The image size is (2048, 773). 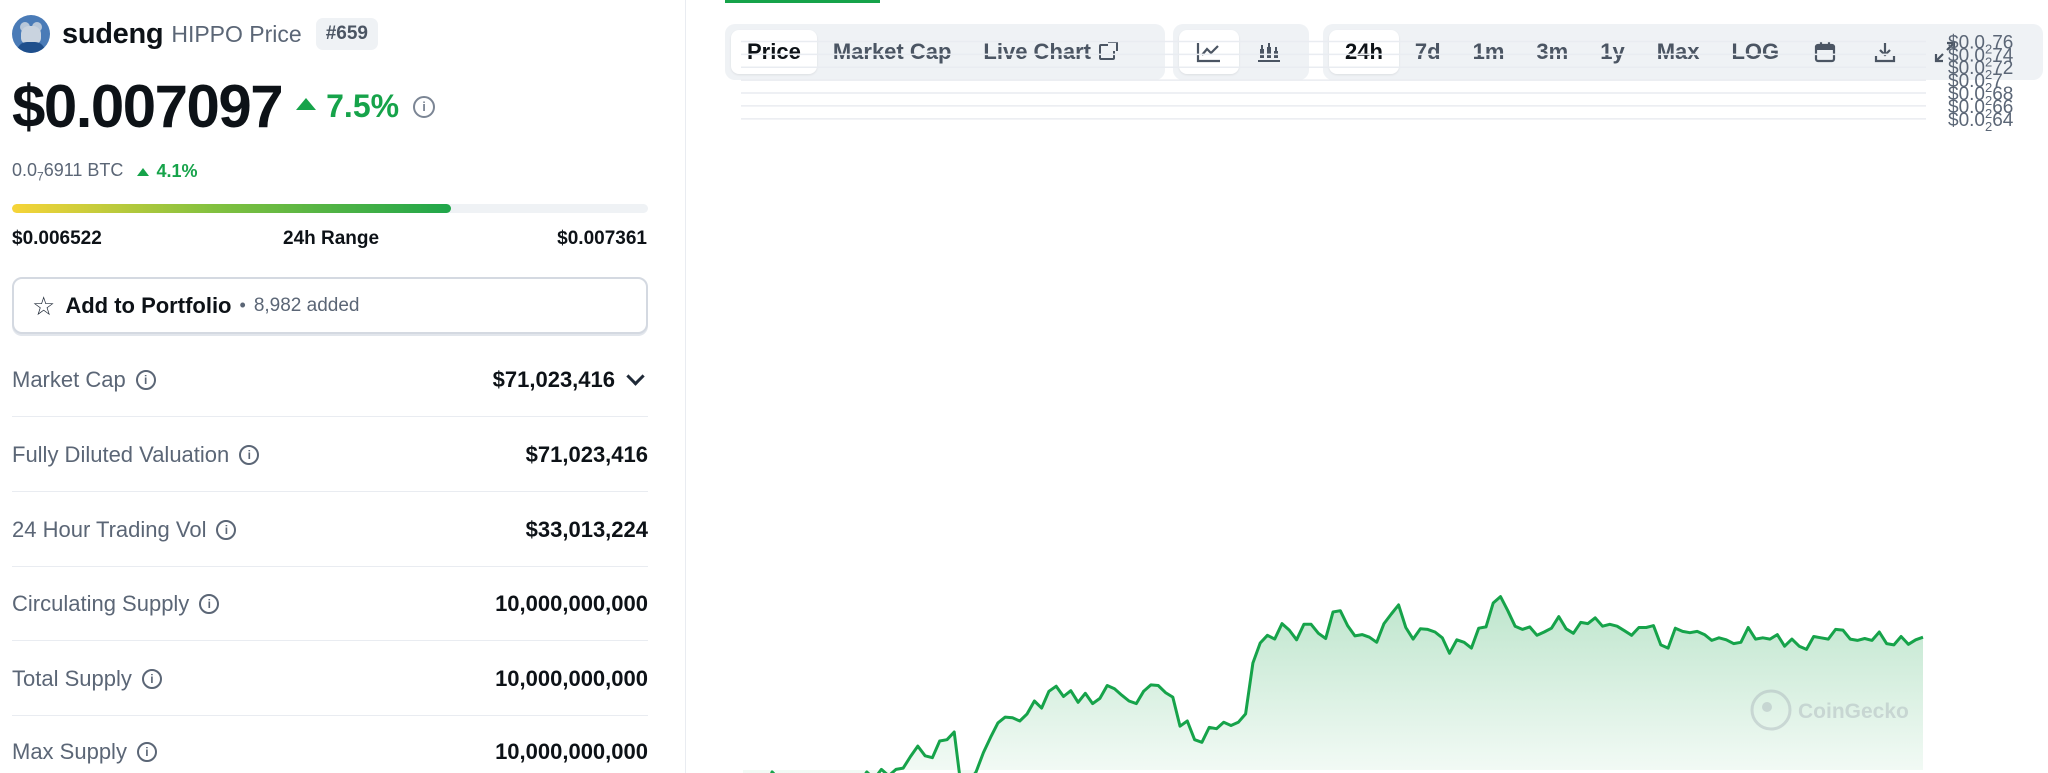 What do you see at coordinates (1981, 122) in the screenshot?
I see `y-tick-label: $0.0264` at bounding box center [1981, 122].